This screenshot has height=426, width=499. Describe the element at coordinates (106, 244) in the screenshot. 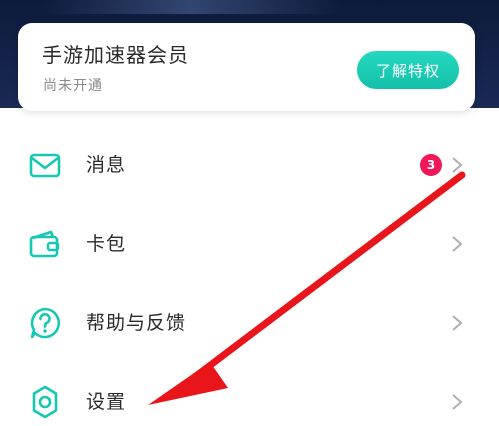

I see `menu-item-label: 卡包` at that location.